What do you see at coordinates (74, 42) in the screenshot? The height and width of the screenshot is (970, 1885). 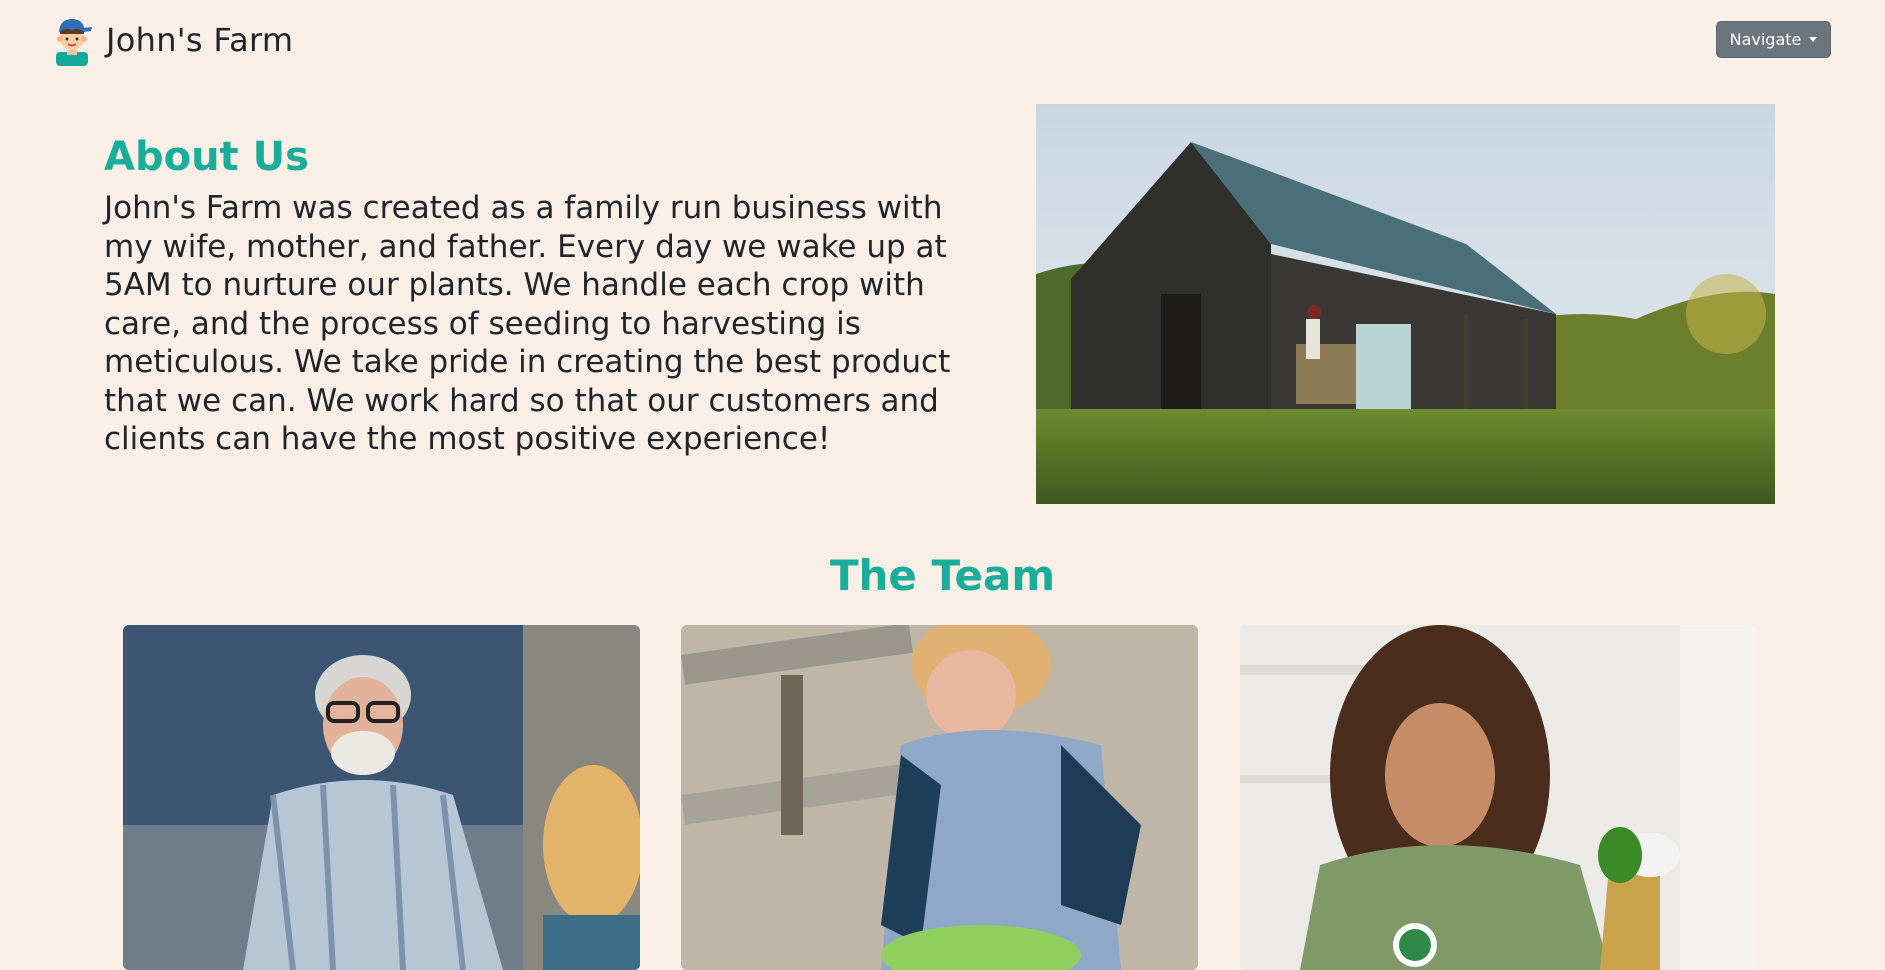 I see `farmer-avatar-icon` at bounding box center [74, 42].